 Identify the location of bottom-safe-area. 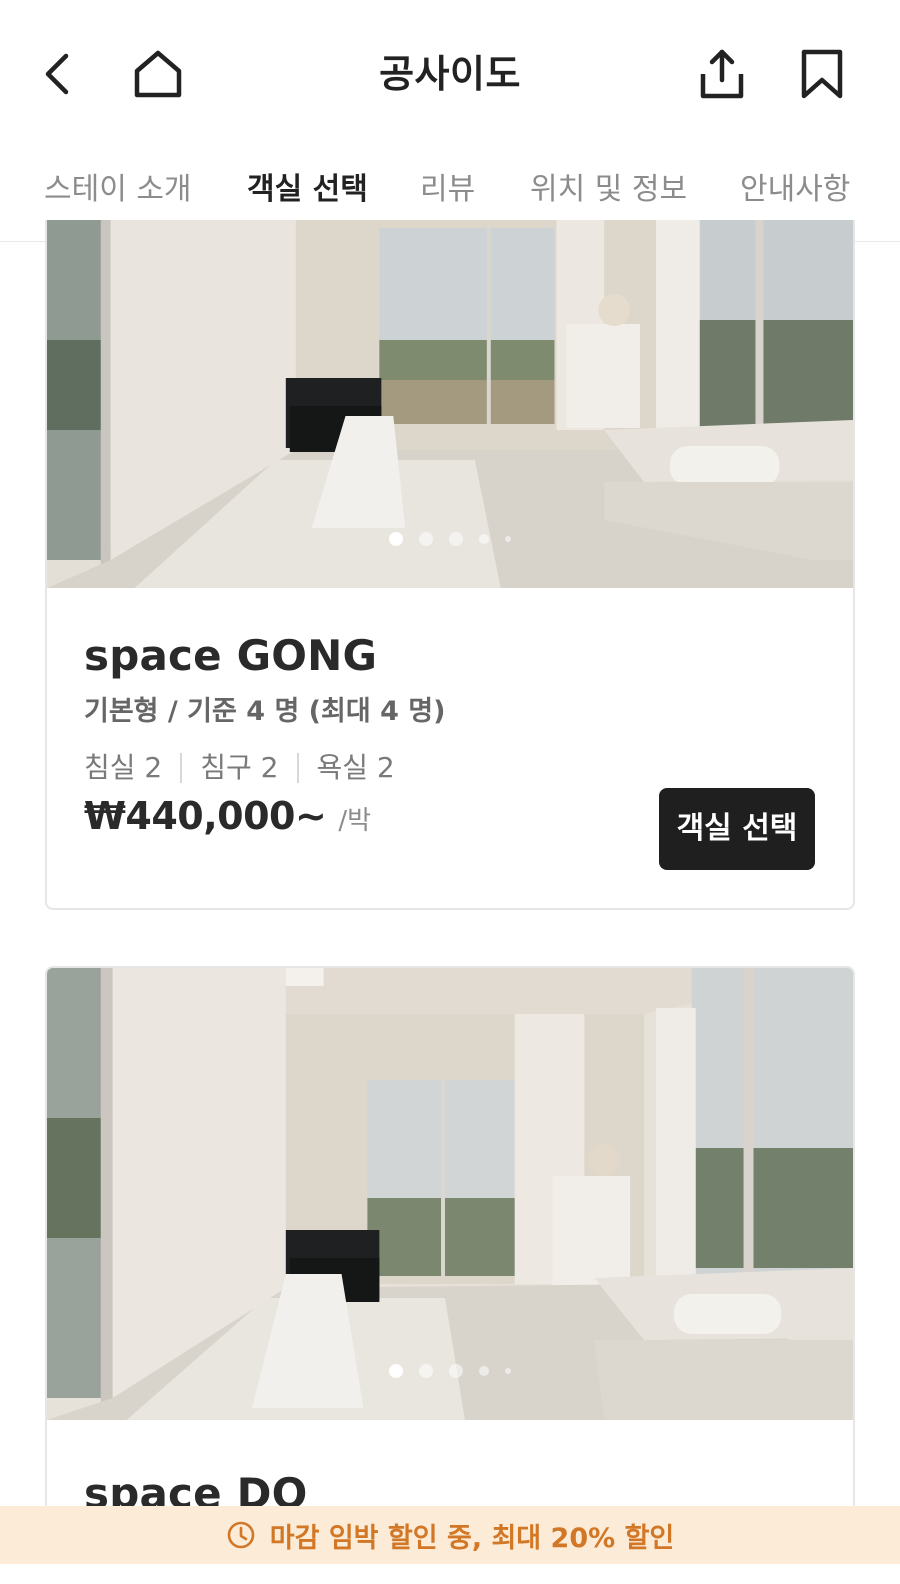
(450, 1574).